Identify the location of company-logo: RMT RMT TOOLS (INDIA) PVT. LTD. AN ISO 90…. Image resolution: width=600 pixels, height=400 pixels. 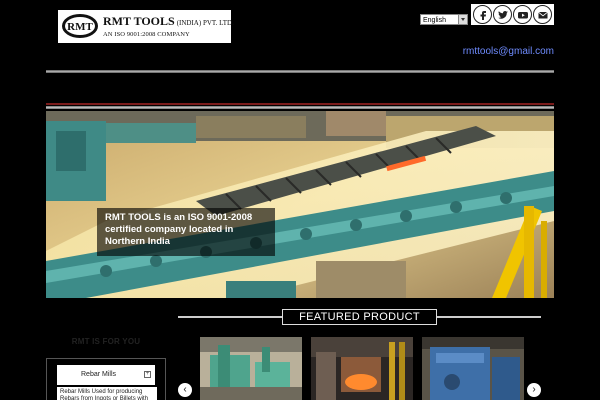
(146, 26).